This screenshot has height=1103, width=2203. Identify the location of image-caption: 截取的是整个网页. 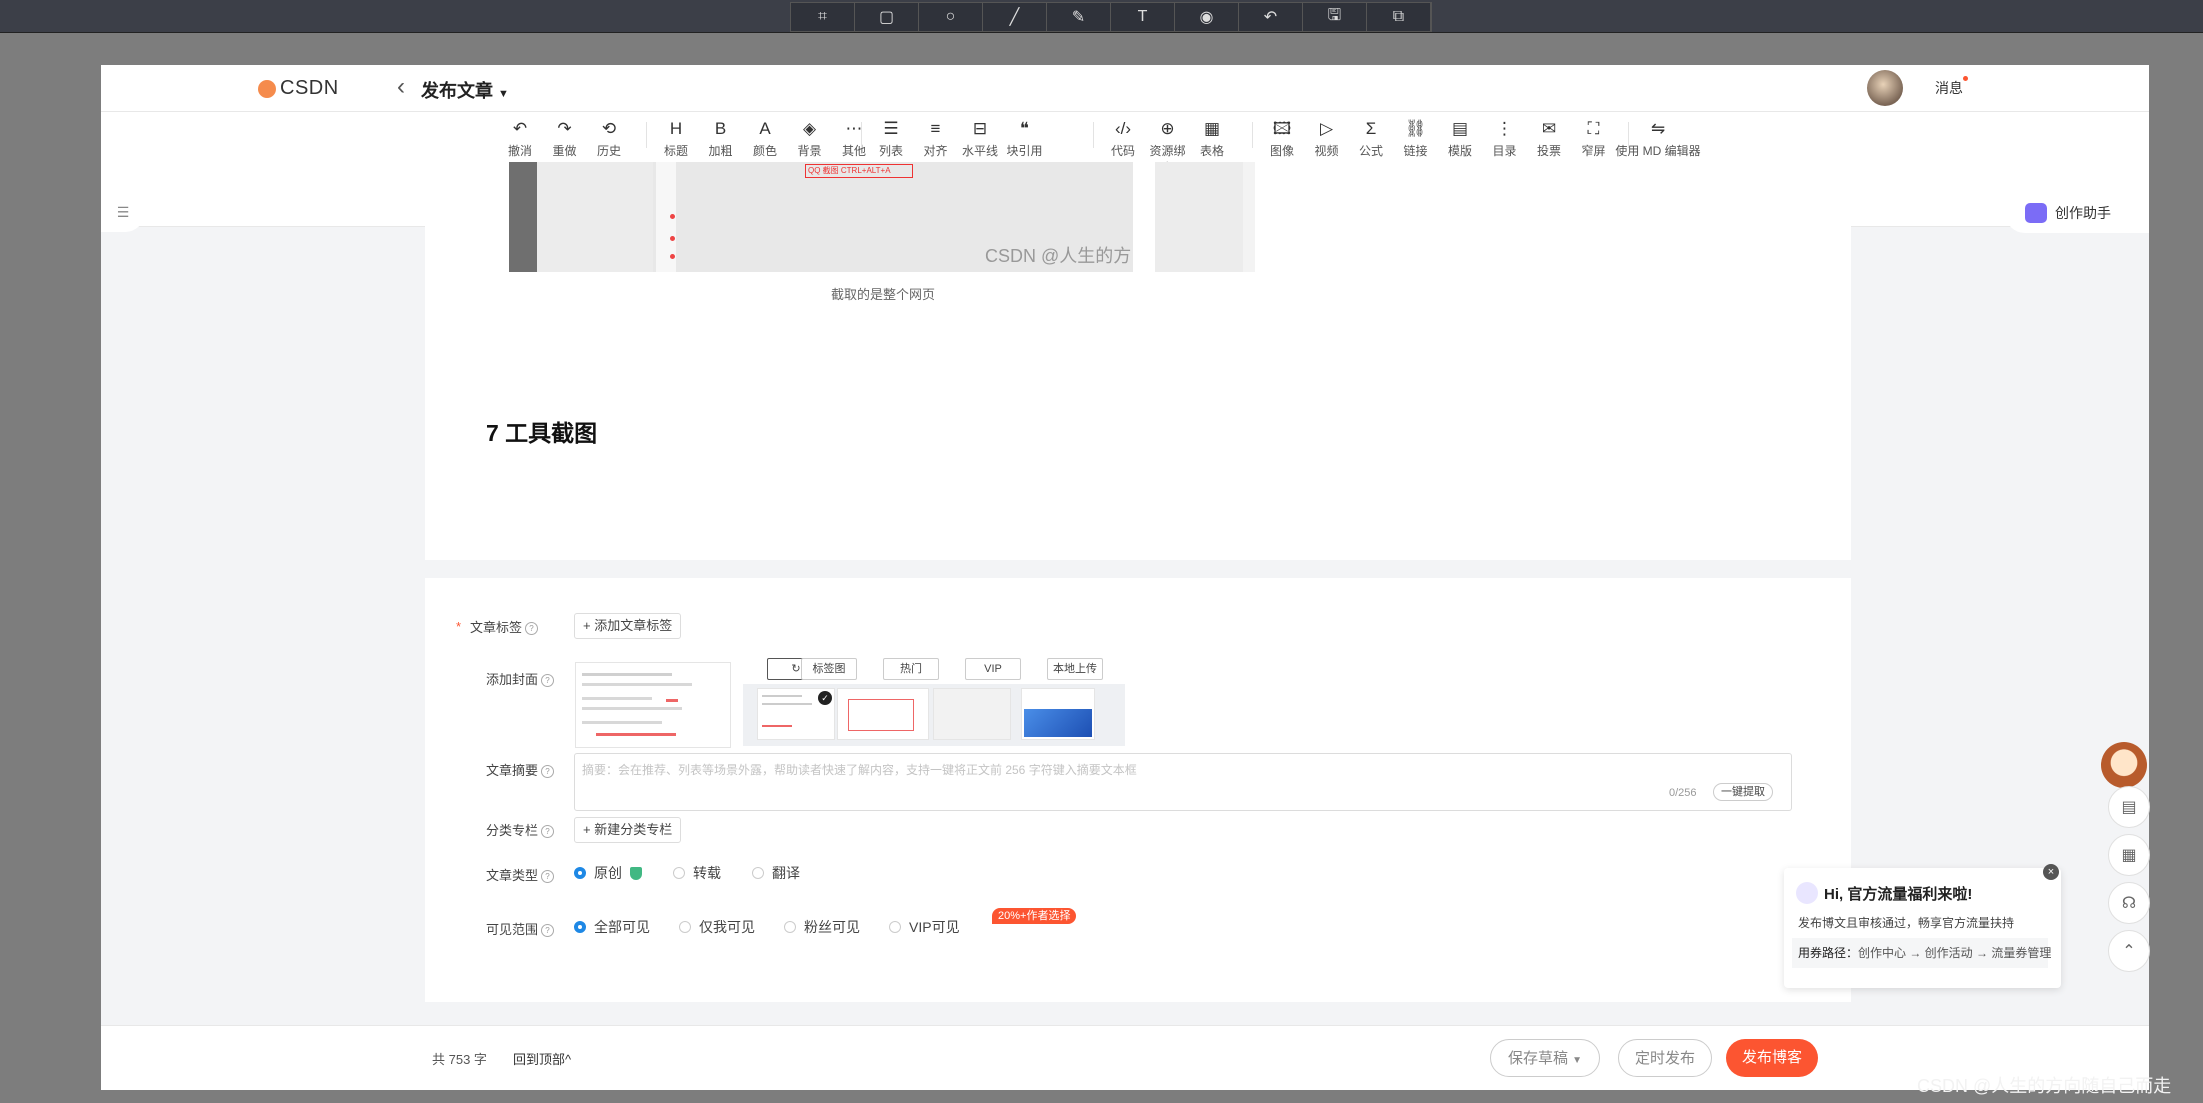
(883, 294).